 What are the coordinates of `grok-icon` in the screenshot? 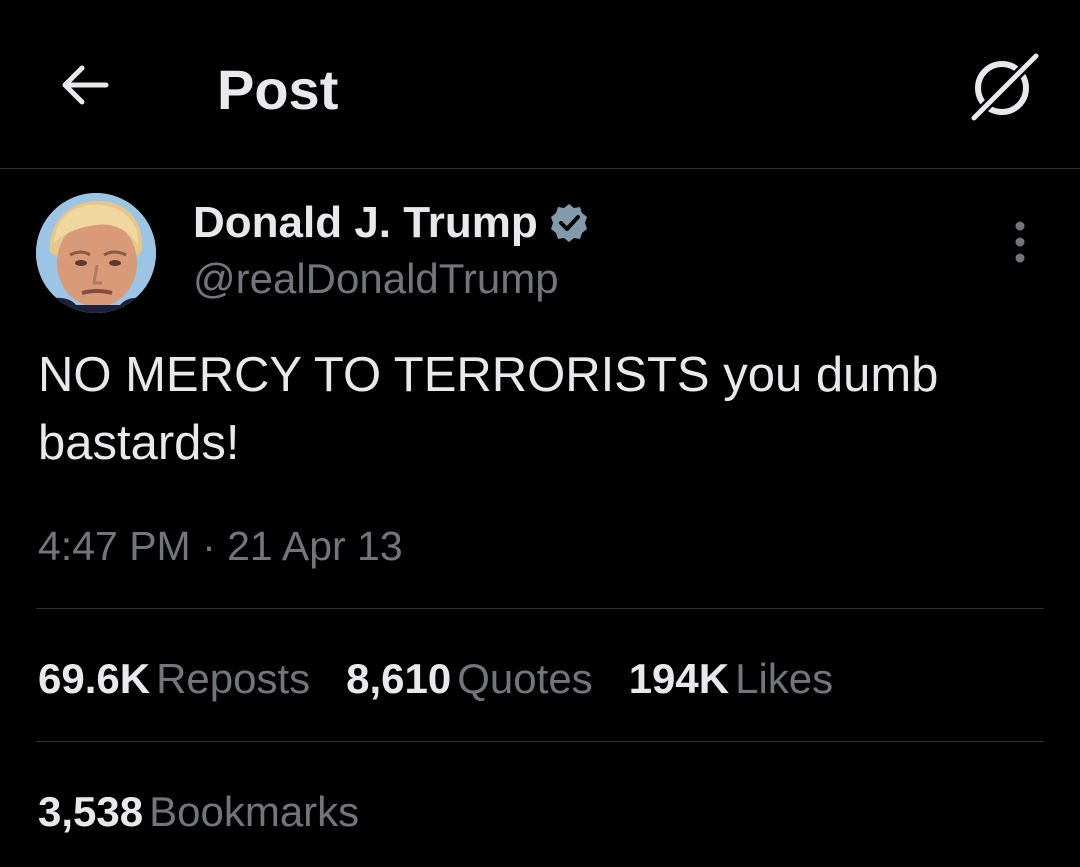 It's located at (1005, 87).